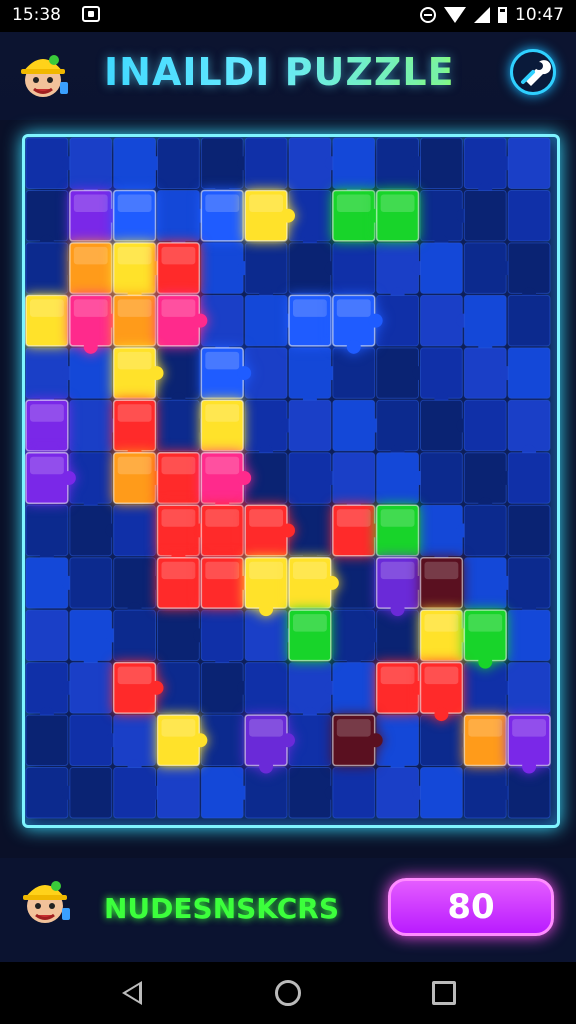 The width and height of the screenshot is (576, 1024). Describe the element at coordinates (533, 72) in the screenshot. I see `tools-button` at that location.